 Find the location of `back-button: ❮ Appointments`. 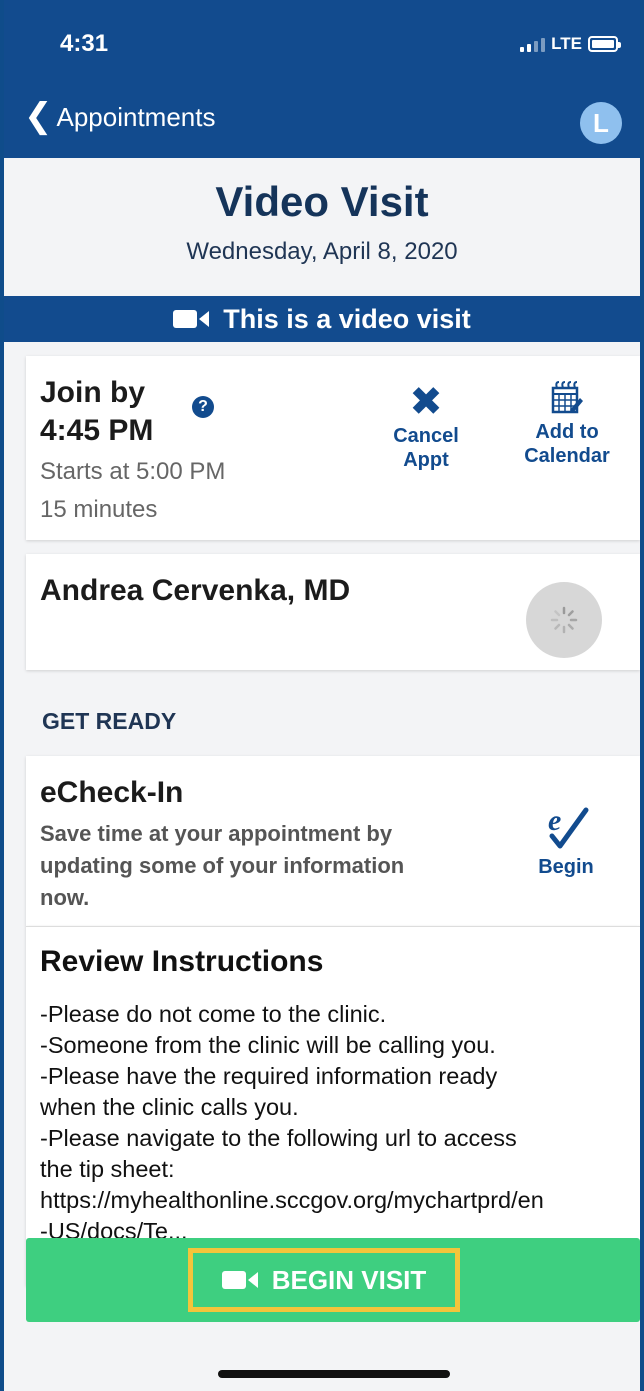

back-button: ❮ Appointments is located at coordinates (120, 115).